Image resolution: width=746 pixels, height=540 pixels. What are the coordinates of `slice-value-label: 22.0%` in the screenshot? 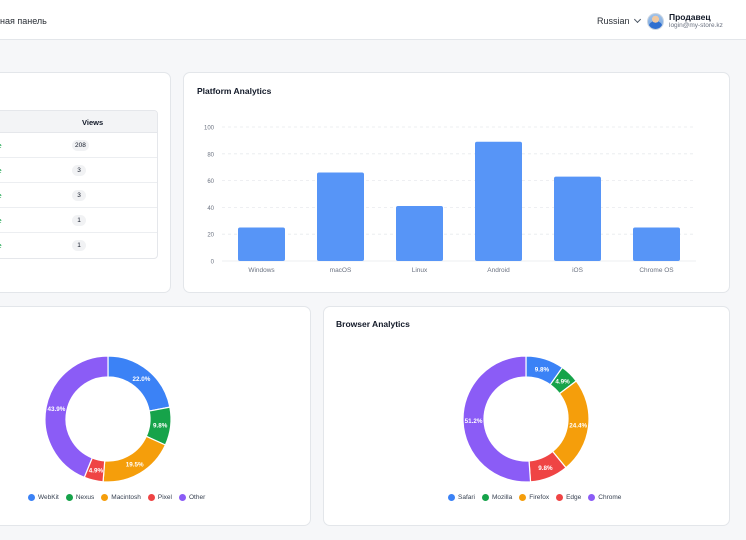 It's located at (142, 379).